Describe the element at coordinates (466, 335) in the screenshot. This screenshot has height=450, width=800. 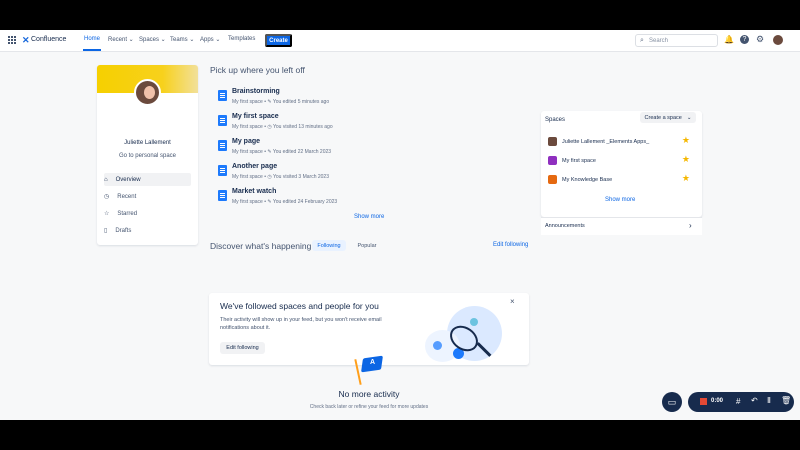
I see `following-illustration` at that location.